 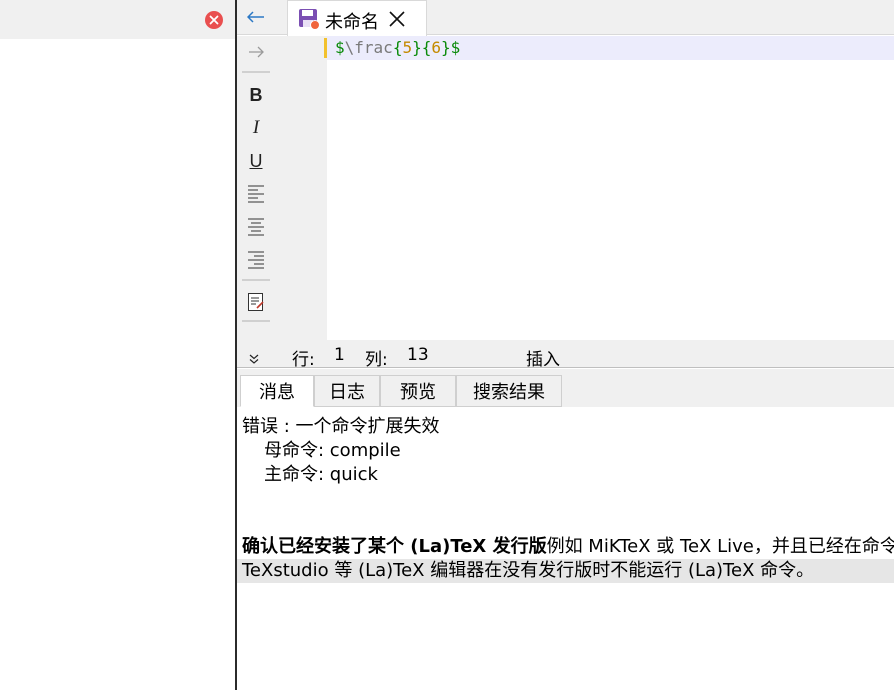 I want to click on document-tab: 未命名, so click(x=357, y=18).